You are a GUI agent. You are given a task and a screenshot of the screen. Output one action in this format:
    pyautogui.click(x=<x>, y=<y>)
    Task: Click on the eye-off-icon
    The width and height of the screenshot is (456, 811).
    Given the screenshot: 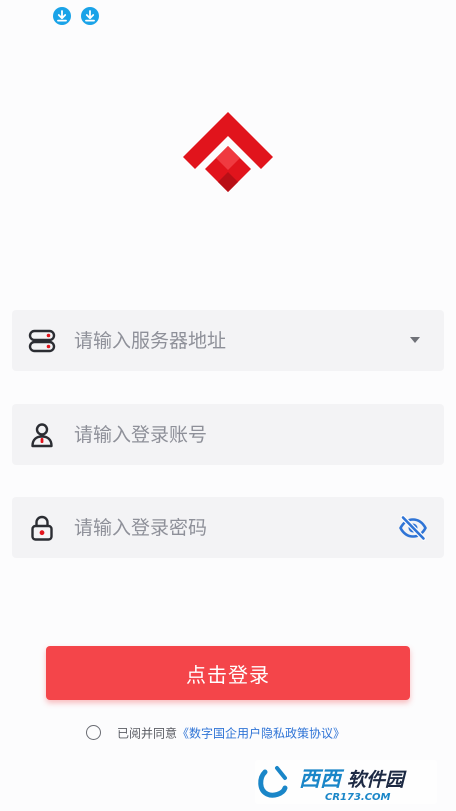 What is the action you would take?
    pyautogui.click(x=413, y=528)
    